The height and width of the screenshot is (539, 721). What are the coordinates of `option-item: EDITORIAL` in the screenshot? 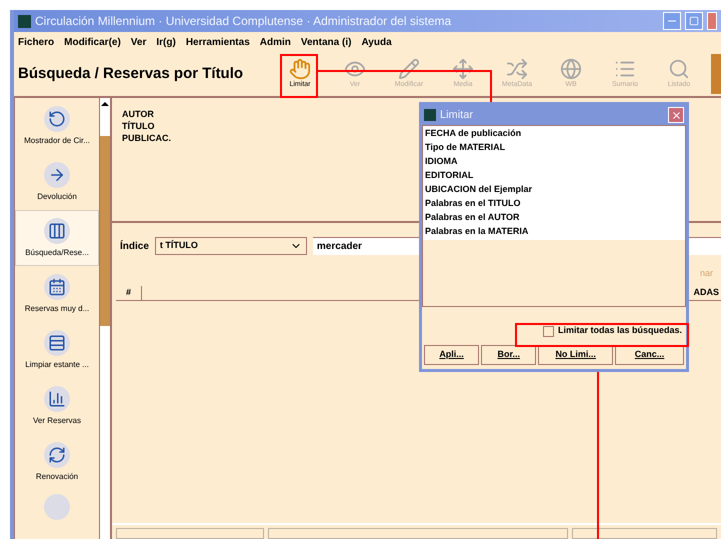 It's located at (555, 175).